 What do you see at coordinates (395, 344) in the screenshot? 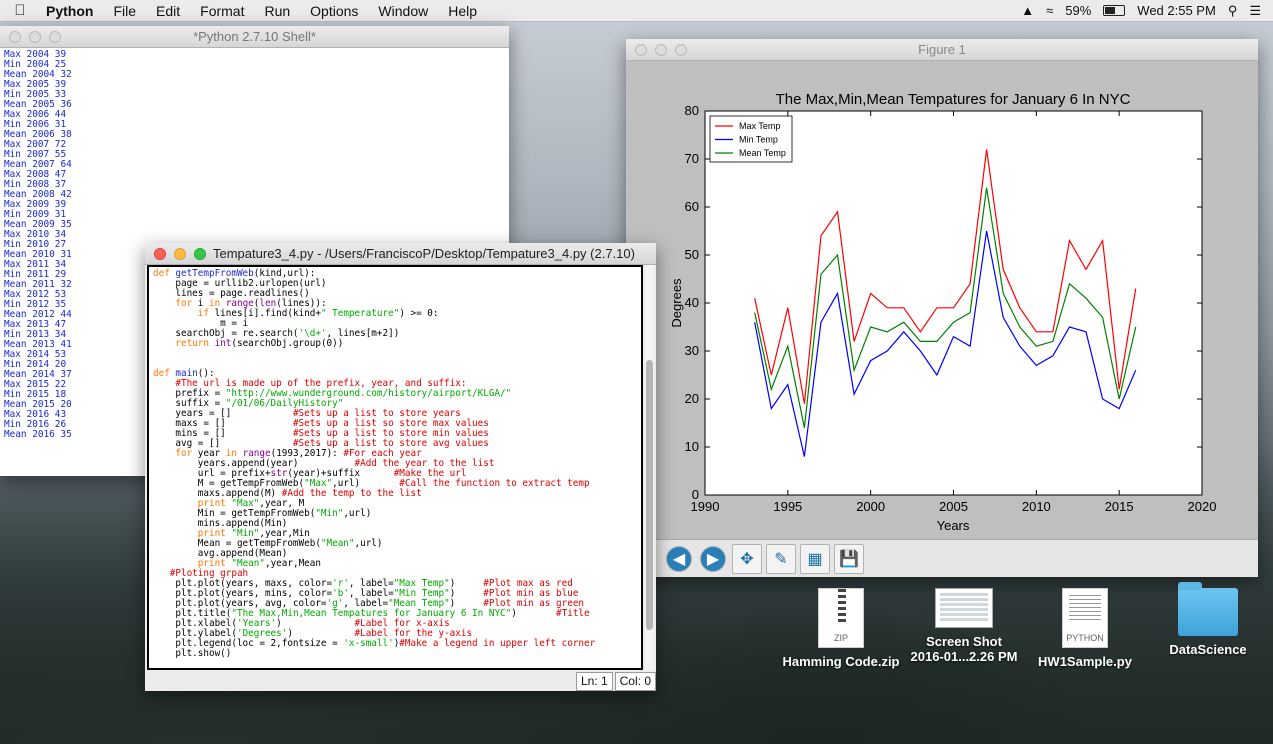
I see `code-line: return int(searchObj.group(0))` at bounding box center [395, 344].